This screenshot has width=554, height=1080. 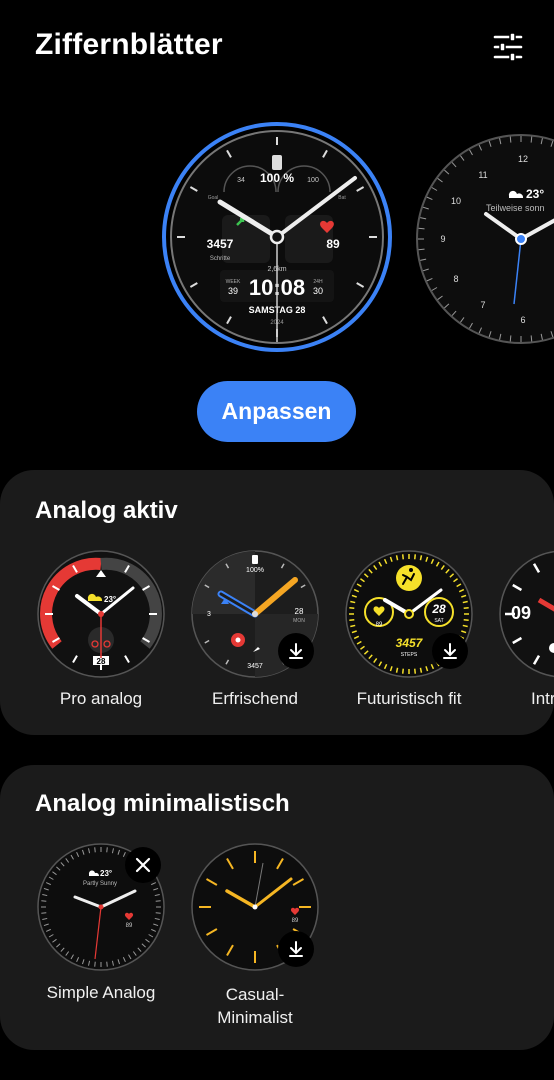 What do you see at coordinates (438, 621) in the screenshot?
I see `svg-text: SAT` at bounding box center [438, 621].